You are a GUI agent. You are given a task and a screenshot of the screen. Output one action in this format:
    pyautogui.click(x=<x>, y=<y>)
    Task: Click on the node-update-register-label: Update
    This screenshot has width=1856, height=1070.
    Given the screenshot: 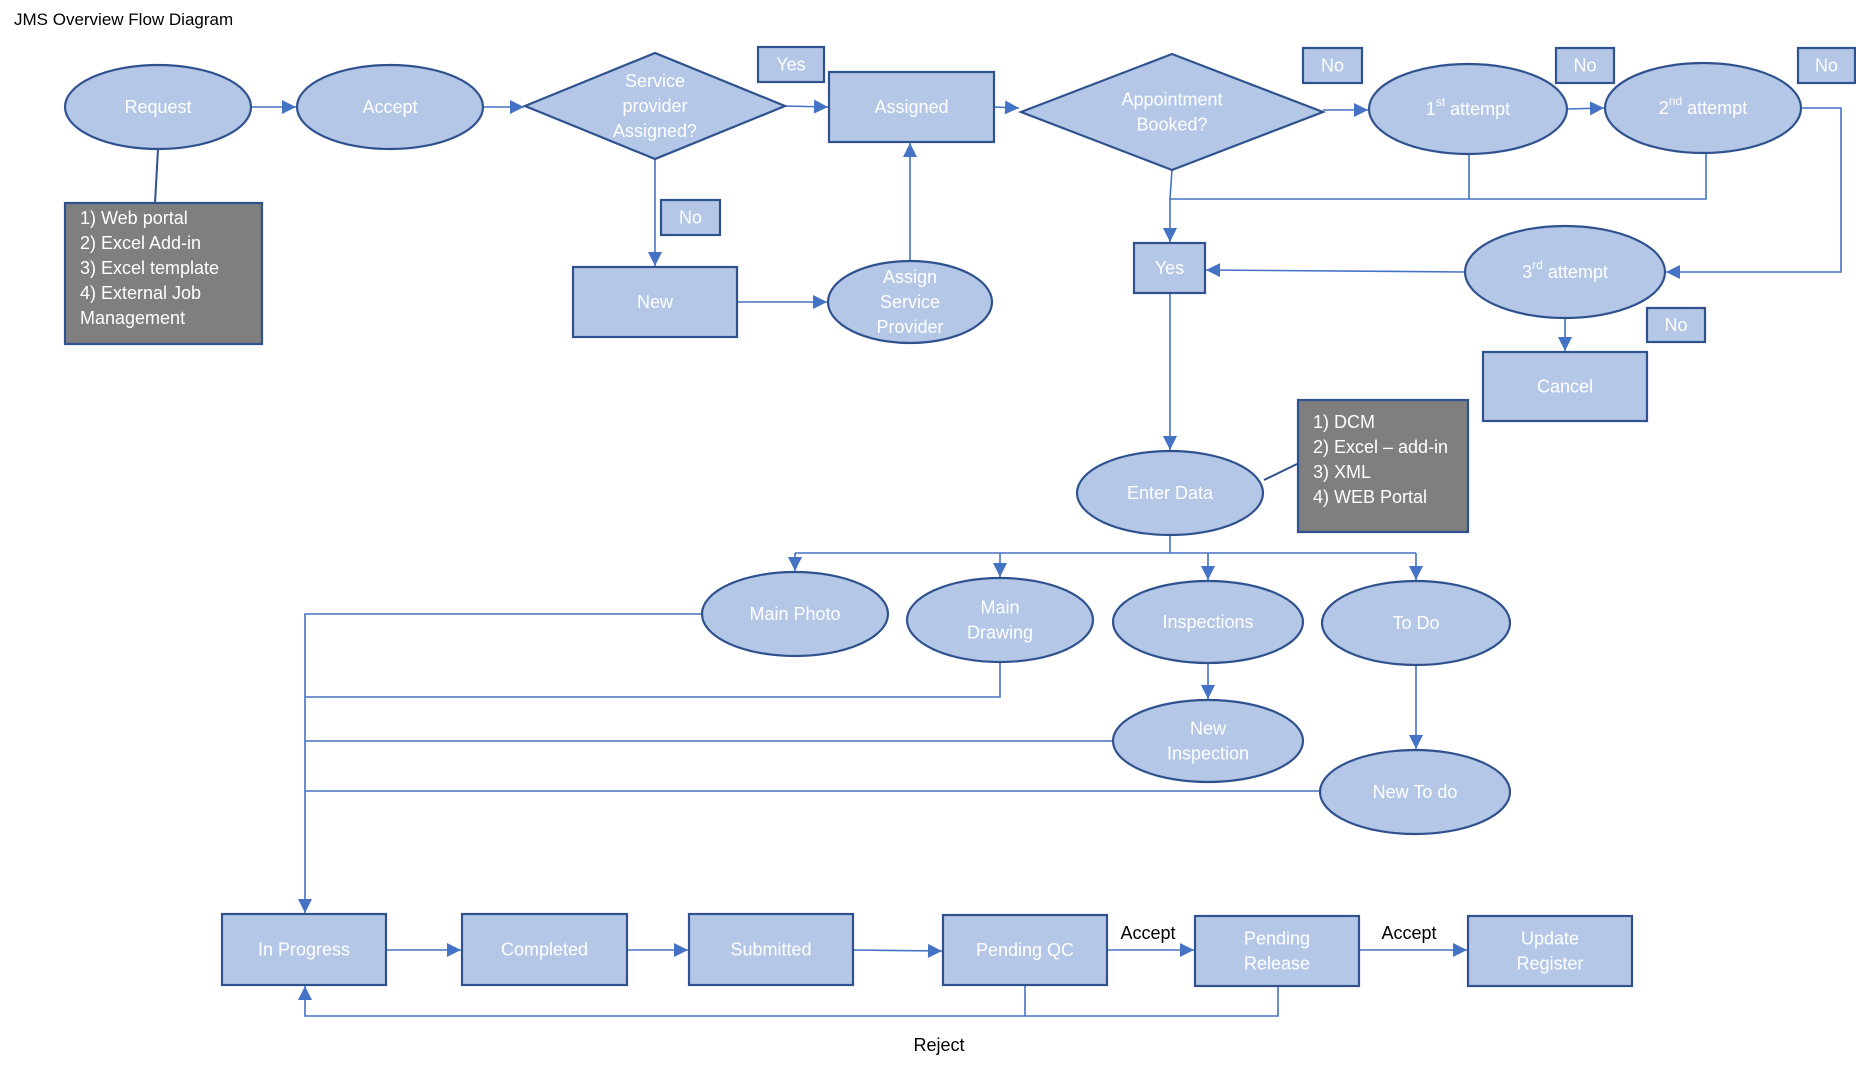 What is the action you would take?
    pyautogui.click(x=1550, y=939)
    